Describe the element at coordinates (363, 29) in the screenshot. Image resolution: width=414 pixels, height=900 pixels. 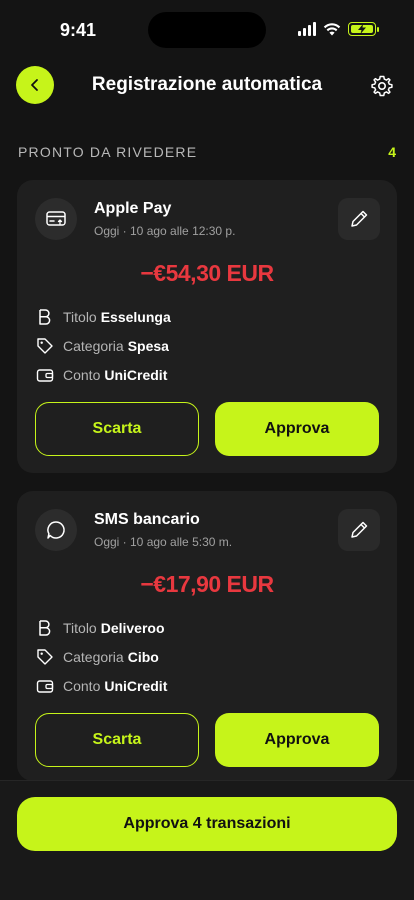
I see `battery-icon` at that location.